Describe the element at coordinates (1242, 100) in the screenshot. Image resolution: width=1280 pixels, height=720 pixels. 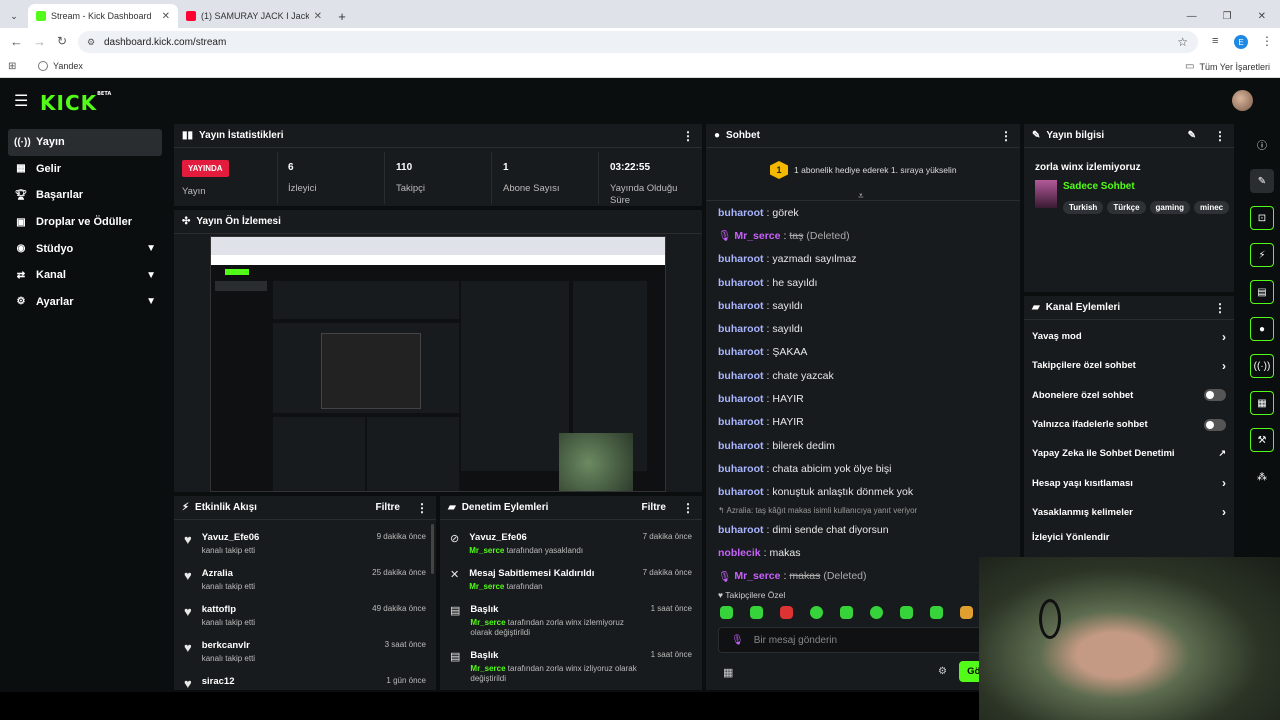
I see `user-avatar` at that location.